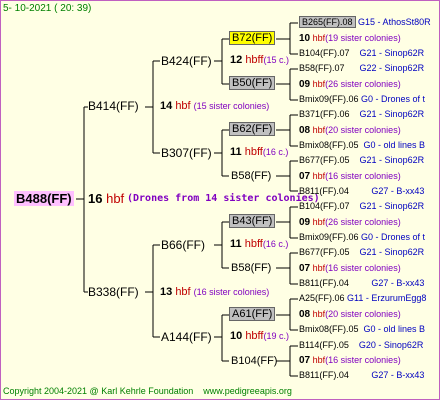  I want to click on g4-row-12: B811(FF).04 G27 - B-xx43, so click(361, 191).